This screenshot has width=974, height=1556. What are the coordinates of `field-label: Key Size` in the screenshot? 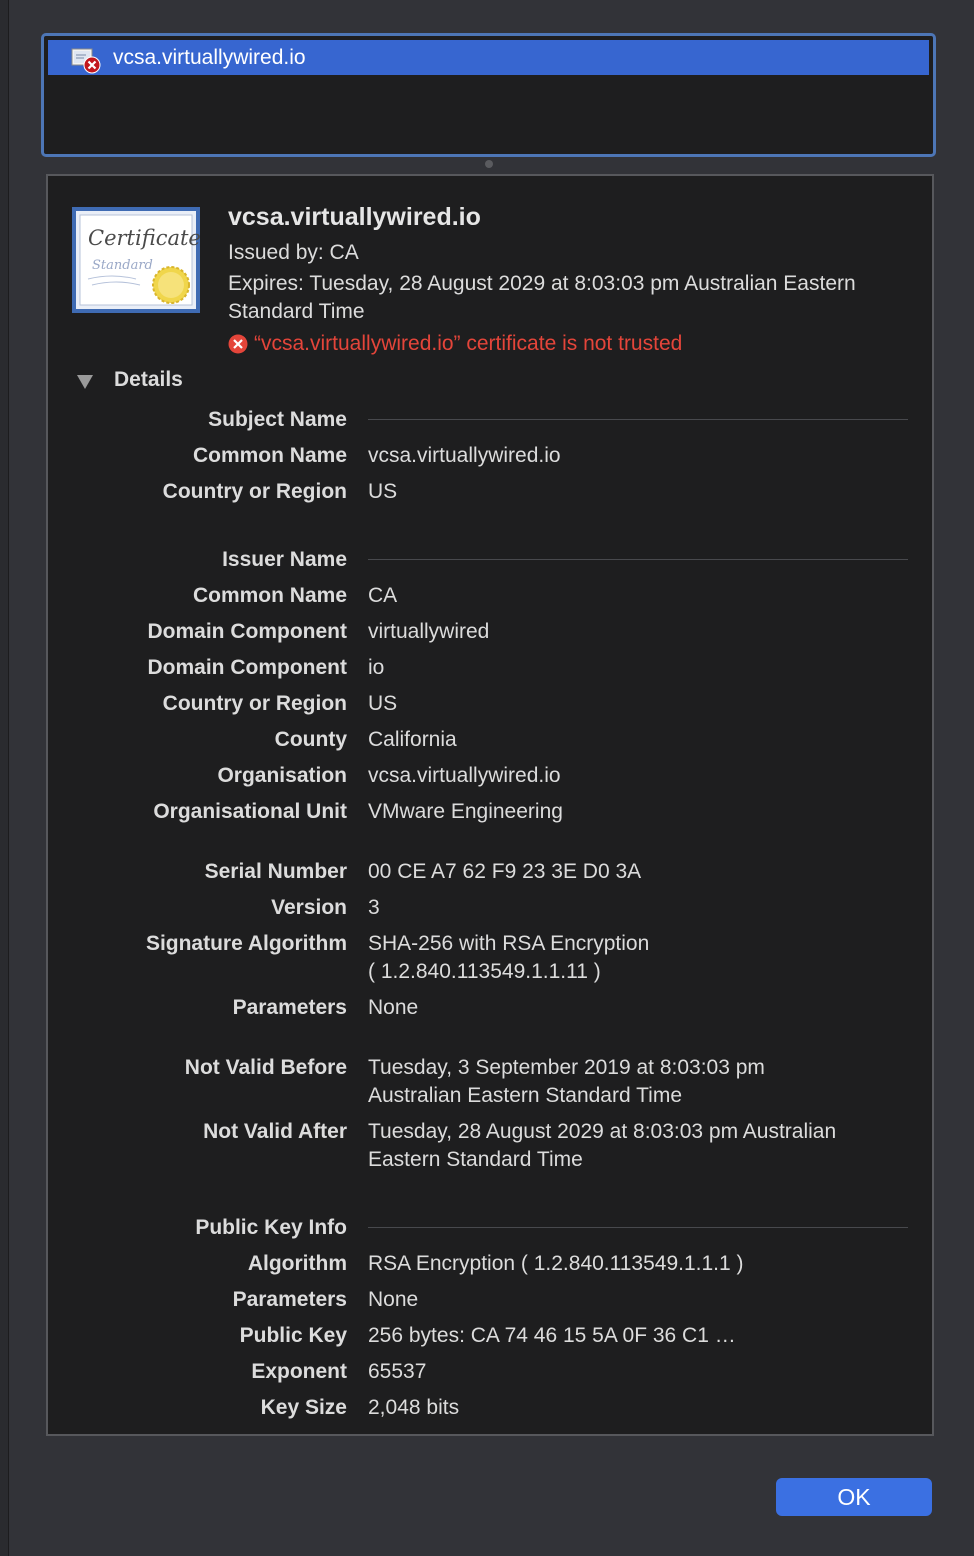 It's located at (303, 1407).